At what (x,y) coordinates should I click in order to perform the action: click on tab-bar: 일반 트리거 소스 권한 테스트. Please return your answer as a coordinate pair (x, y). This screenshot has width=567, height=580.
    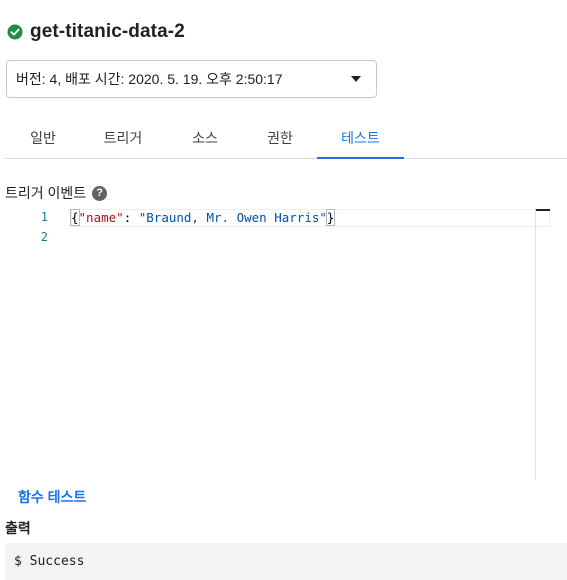
    Looking at the image, I should click on (286, 138).